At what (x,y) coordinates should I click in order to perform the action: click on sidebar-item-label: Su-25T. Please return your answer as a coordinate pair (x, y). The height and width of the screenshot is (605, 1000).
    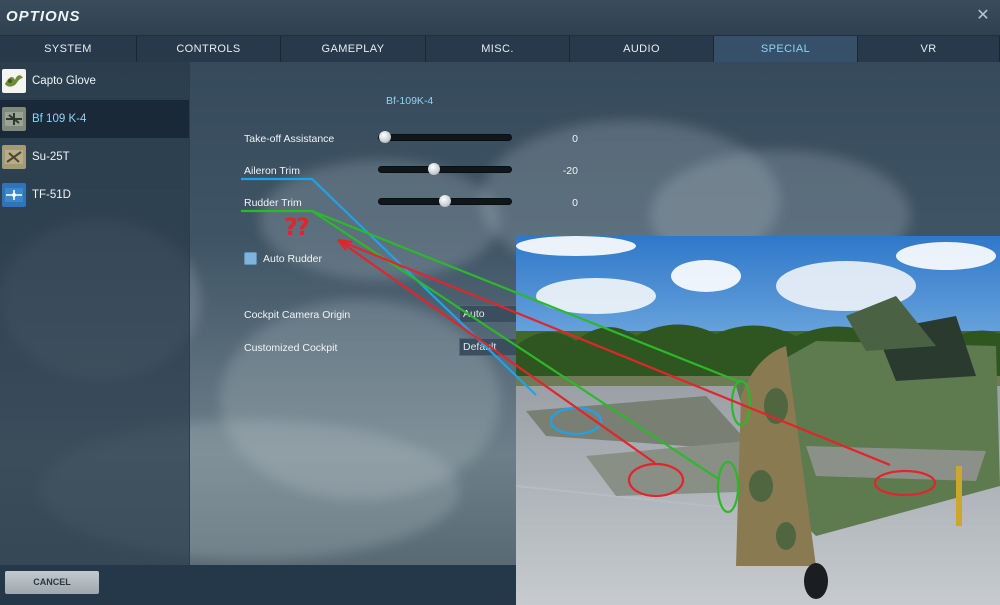
    Looking at the image, I should click on (51, 157).